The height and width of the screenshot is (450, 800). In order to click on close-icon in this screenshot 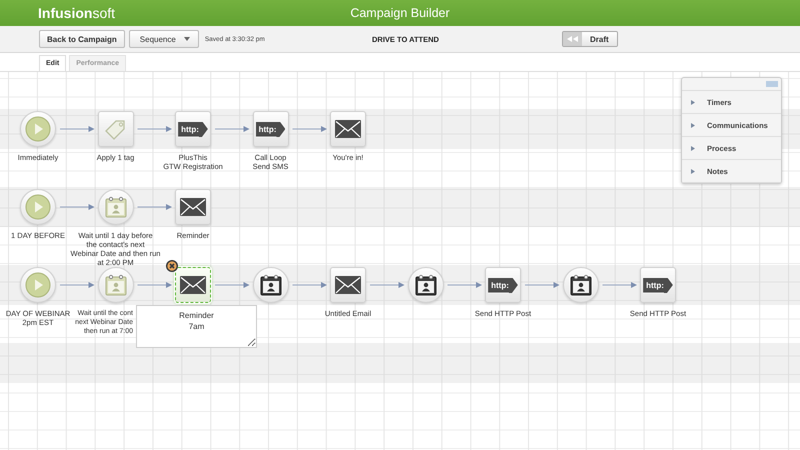, I will do `click(172, 266)`.